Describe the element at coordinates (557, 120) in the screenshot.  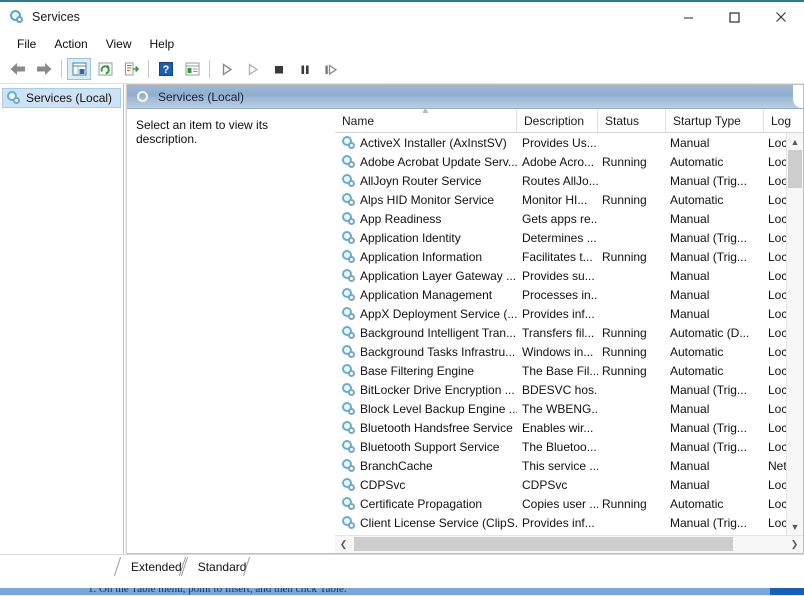
I see `column-header-description: Description` at that location.